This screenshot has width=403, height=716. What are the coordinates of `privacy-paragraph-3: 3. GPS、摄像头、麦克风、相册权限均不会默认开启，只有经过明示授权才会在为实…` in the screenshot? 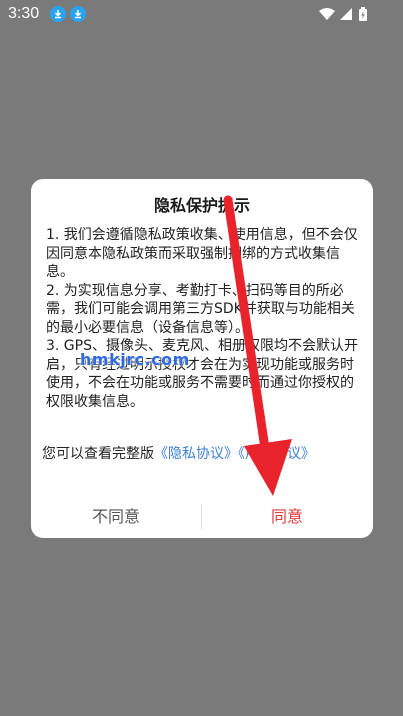 It's located at (202, 374).